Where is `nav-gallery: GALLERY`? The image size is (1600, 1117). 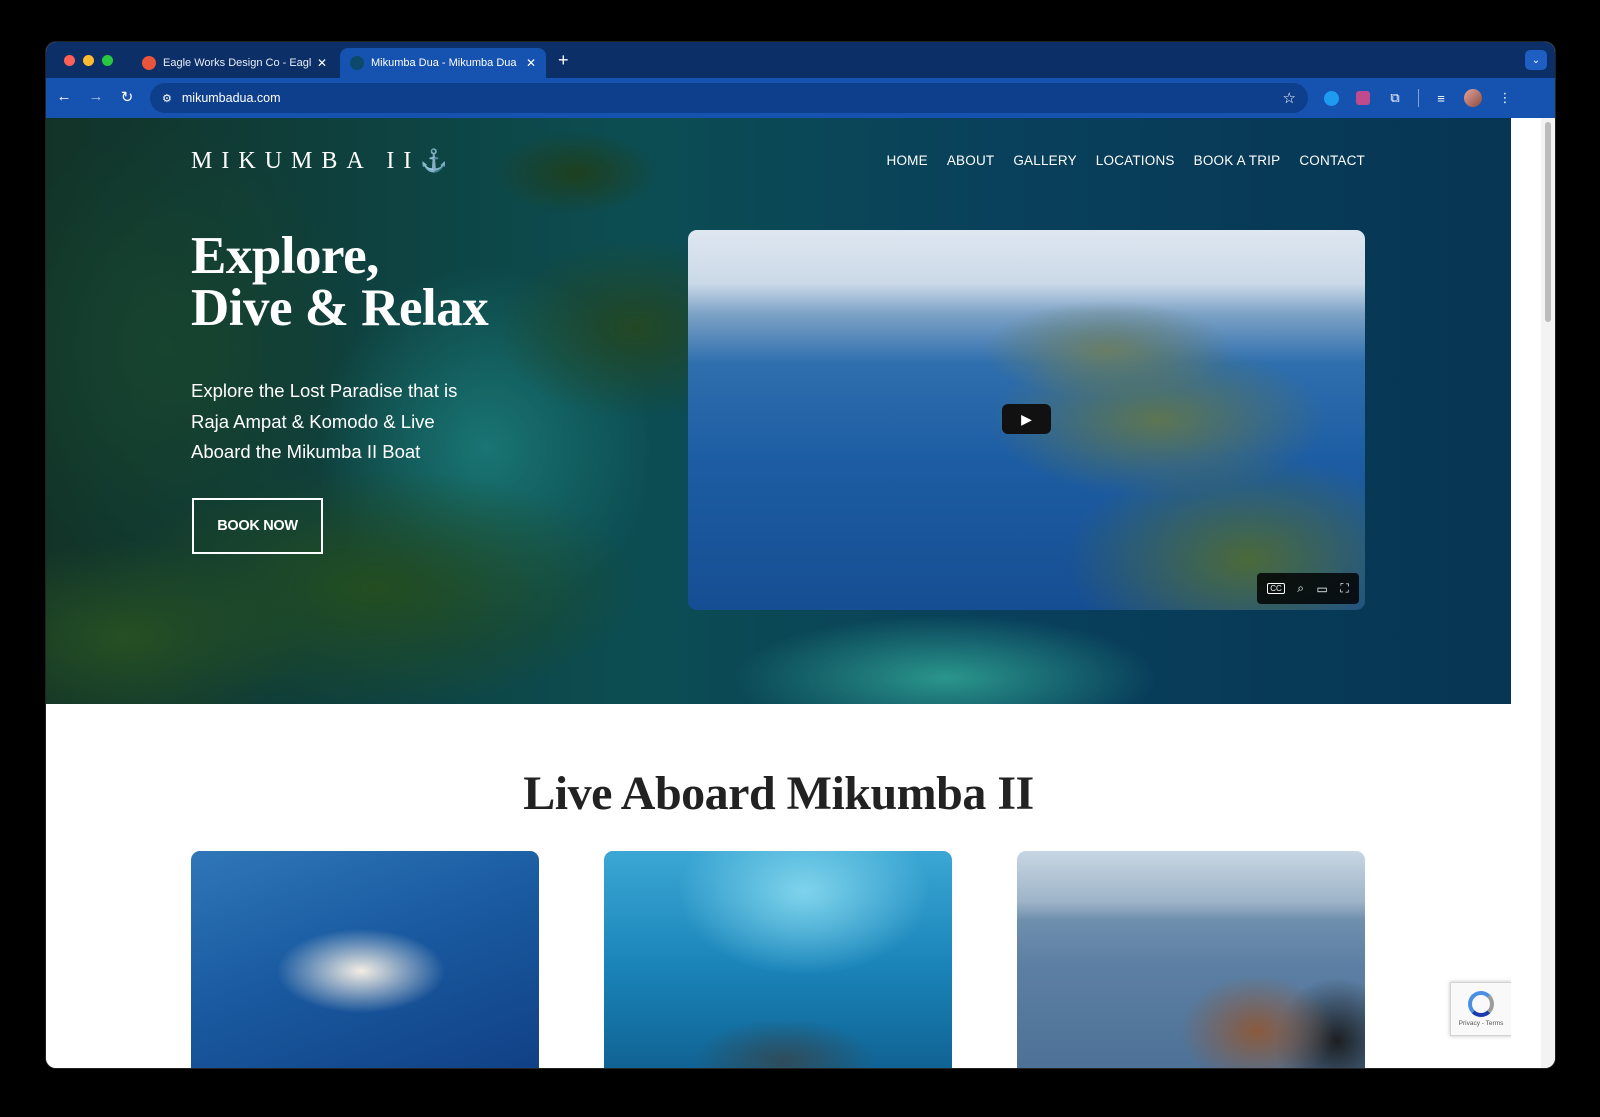 nav-gallery: GALLERY is located at coordinates (1044, 160).